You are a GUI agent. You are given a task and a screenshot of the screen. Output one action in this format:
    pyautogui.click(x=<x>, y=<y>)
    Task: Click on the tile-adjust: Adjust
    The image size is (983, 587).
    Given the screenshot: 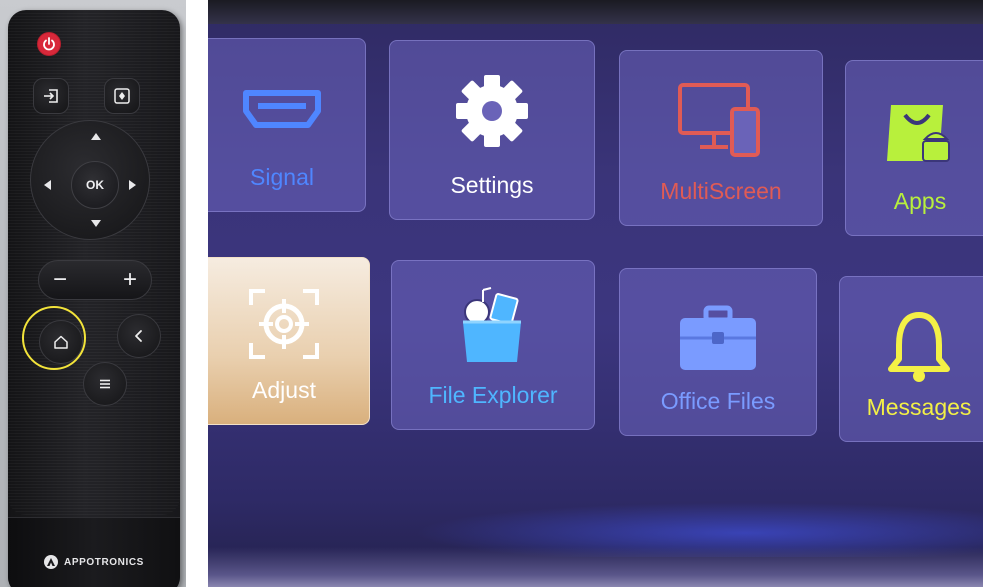 What is the action you would take?
    pyautogui.click(x=289, y=341)
    